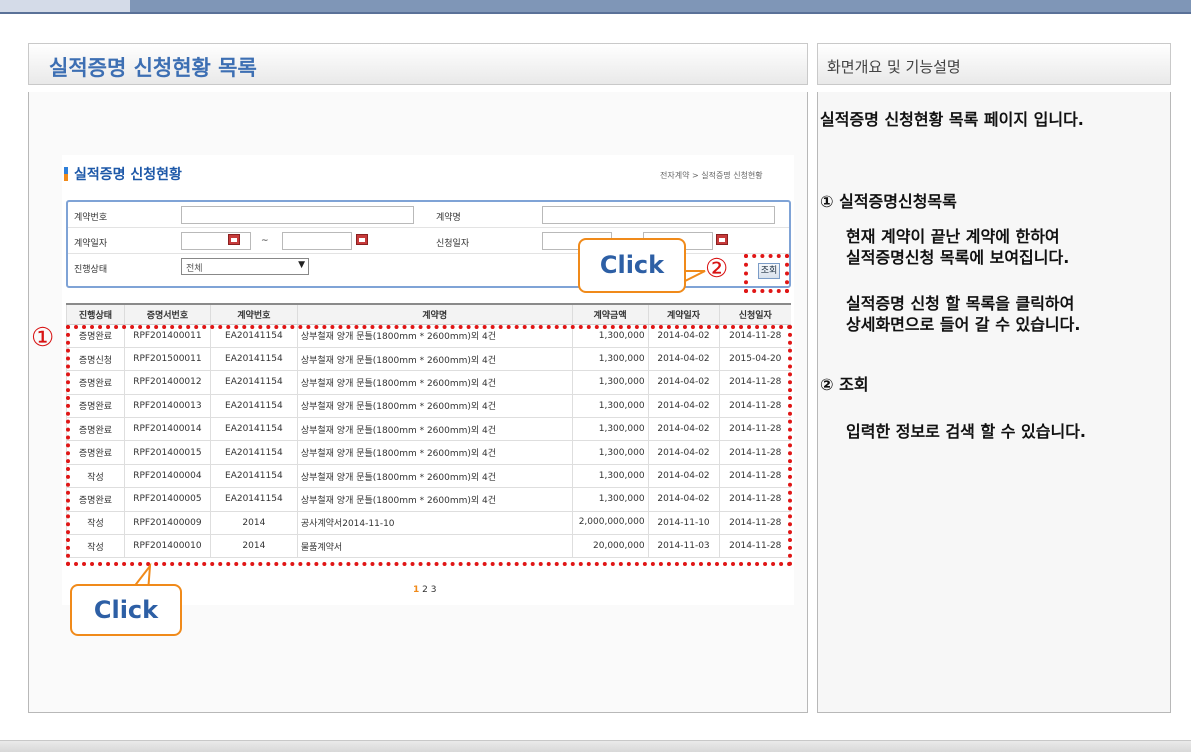 The image size is (1191, 752). I want to click on top-banner, so click(595, 7).